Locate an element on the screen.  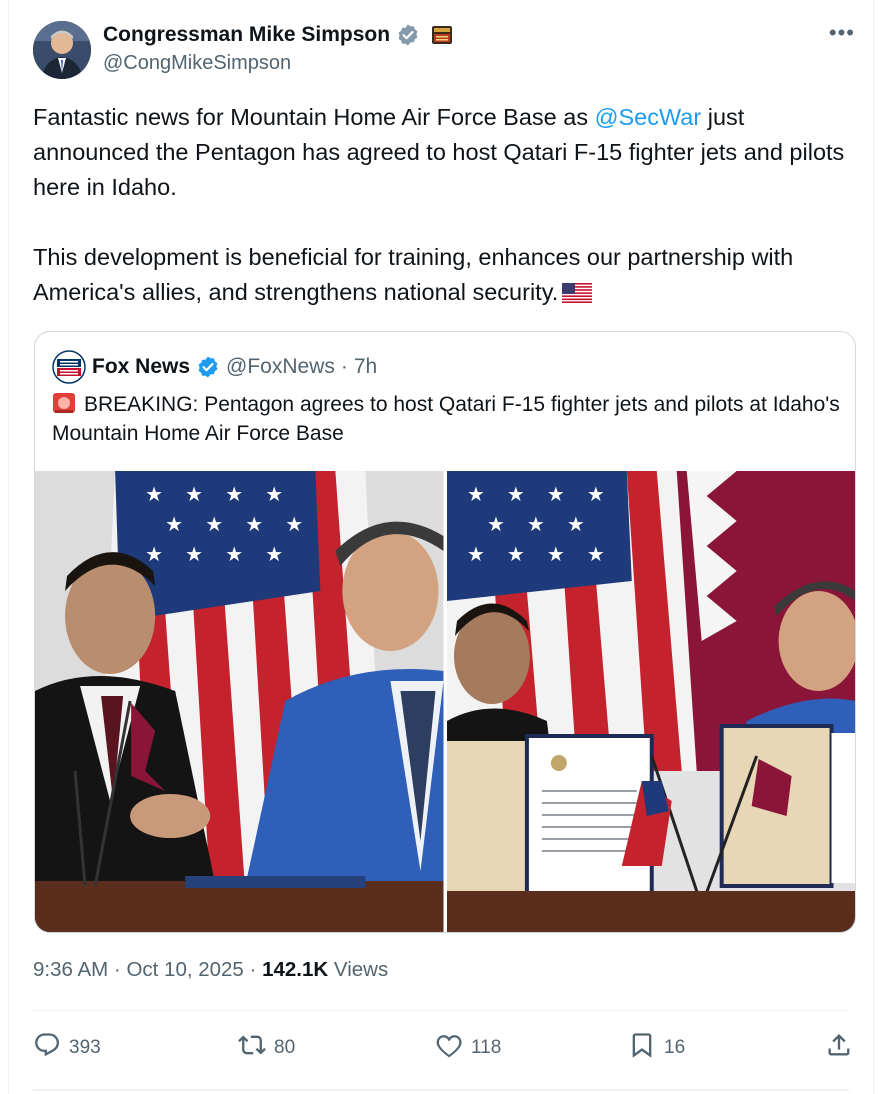
repost-button: 80 is located at coordinates (266, 1048).